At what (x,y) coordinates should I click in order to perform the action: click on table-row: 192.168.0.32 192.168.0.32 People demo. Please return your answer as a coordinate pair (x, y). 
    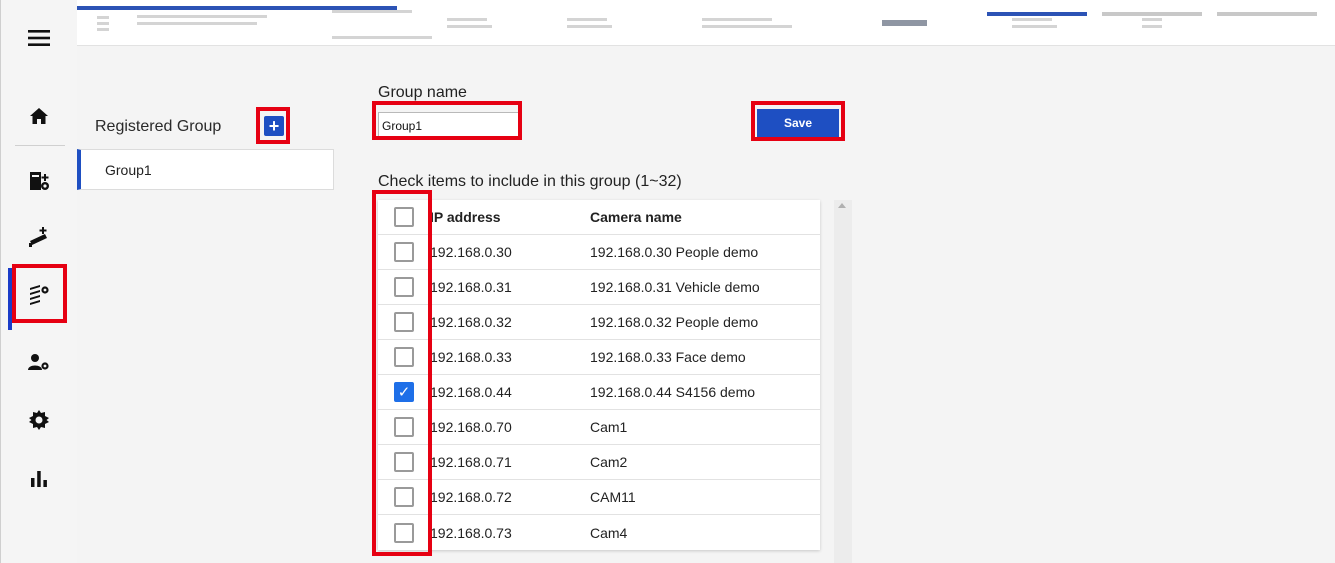
    Looking at the image, I should click on (599, 322).